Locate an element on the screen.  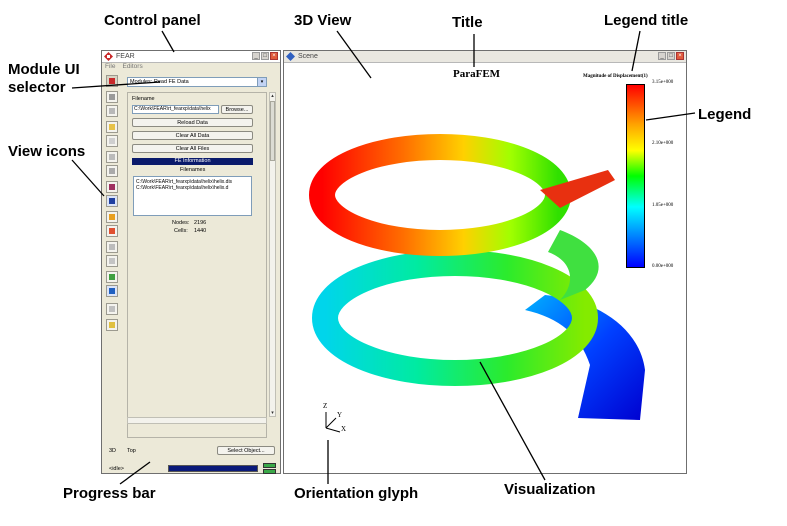
legend-color-bar is located at coordinates (635, 176).